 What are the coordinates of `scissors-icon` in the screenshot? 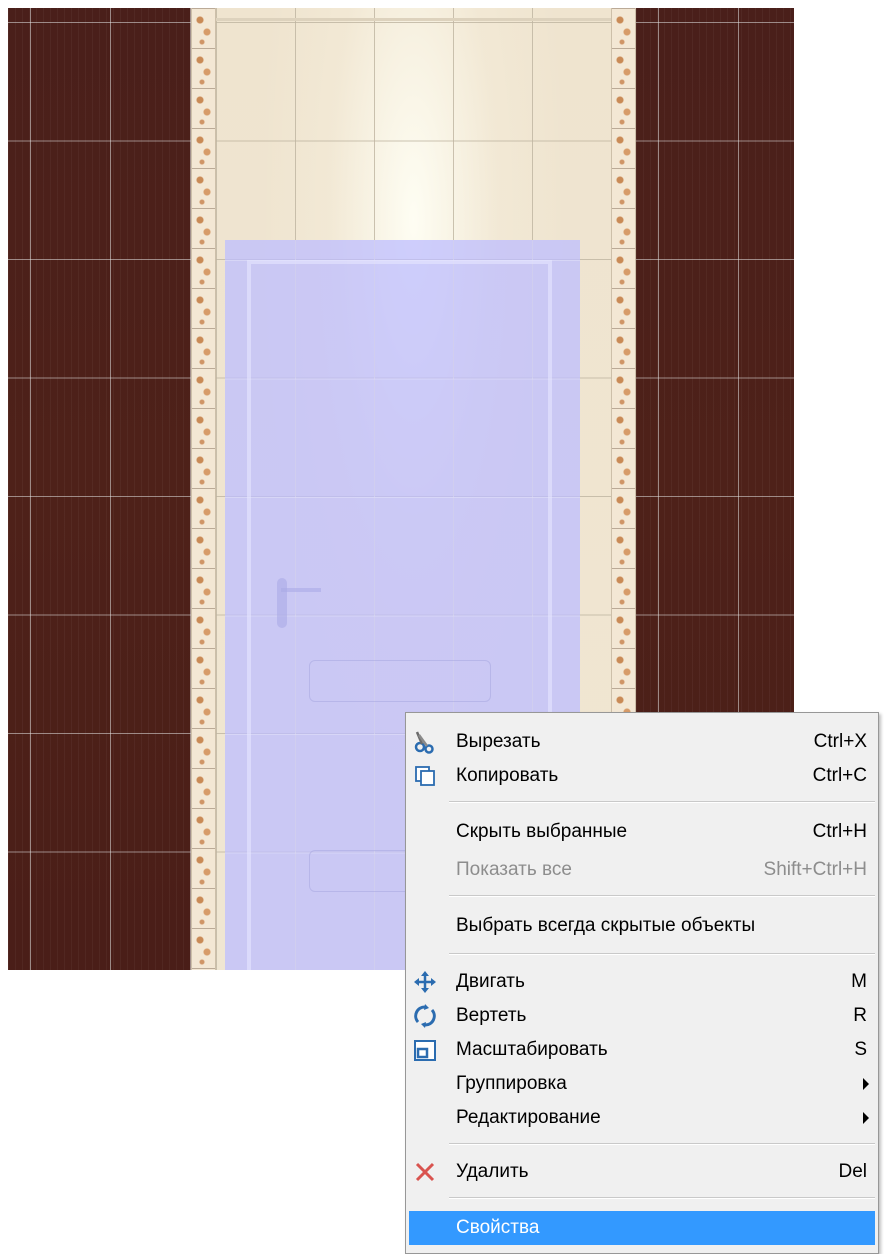 It's located at (425, 742).